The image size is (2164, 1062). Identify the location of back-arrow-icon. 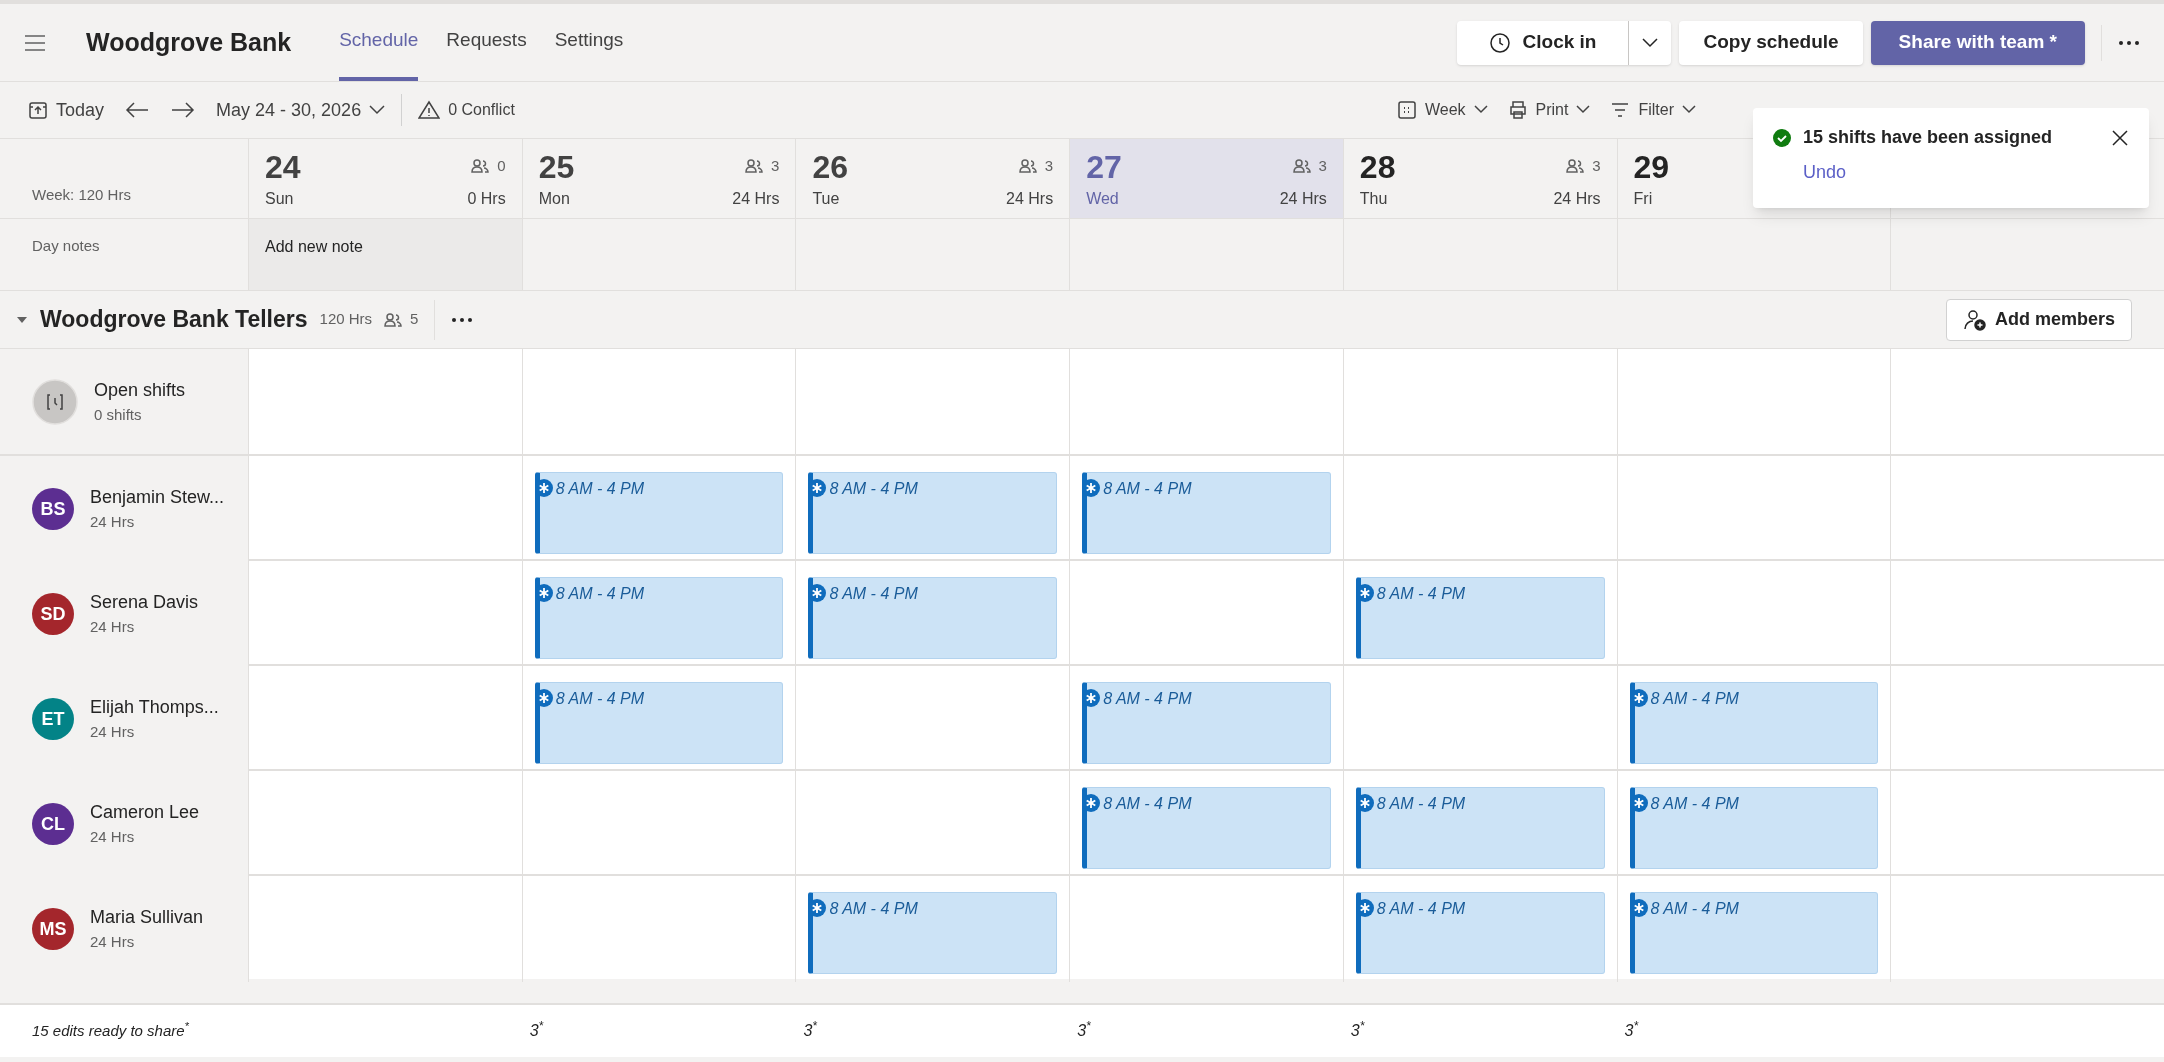
(137, 110).